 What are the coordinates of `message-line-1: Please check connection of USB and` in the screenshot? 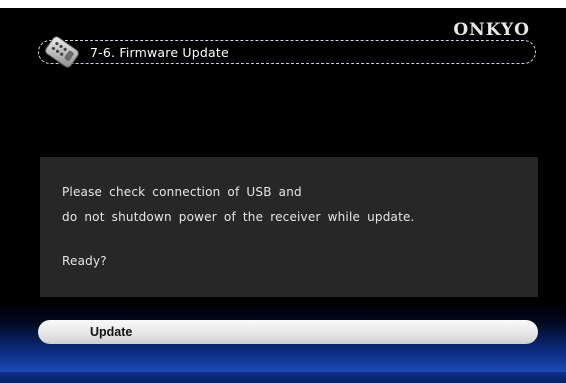 It's located at (182, 192).